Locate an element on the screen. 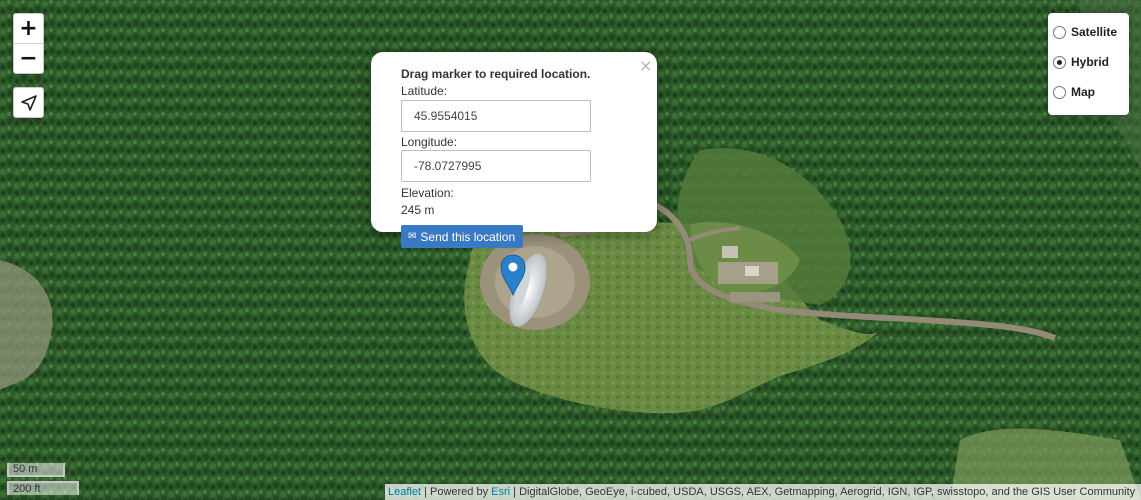  latitude-input is located at coordinates (496, 116).